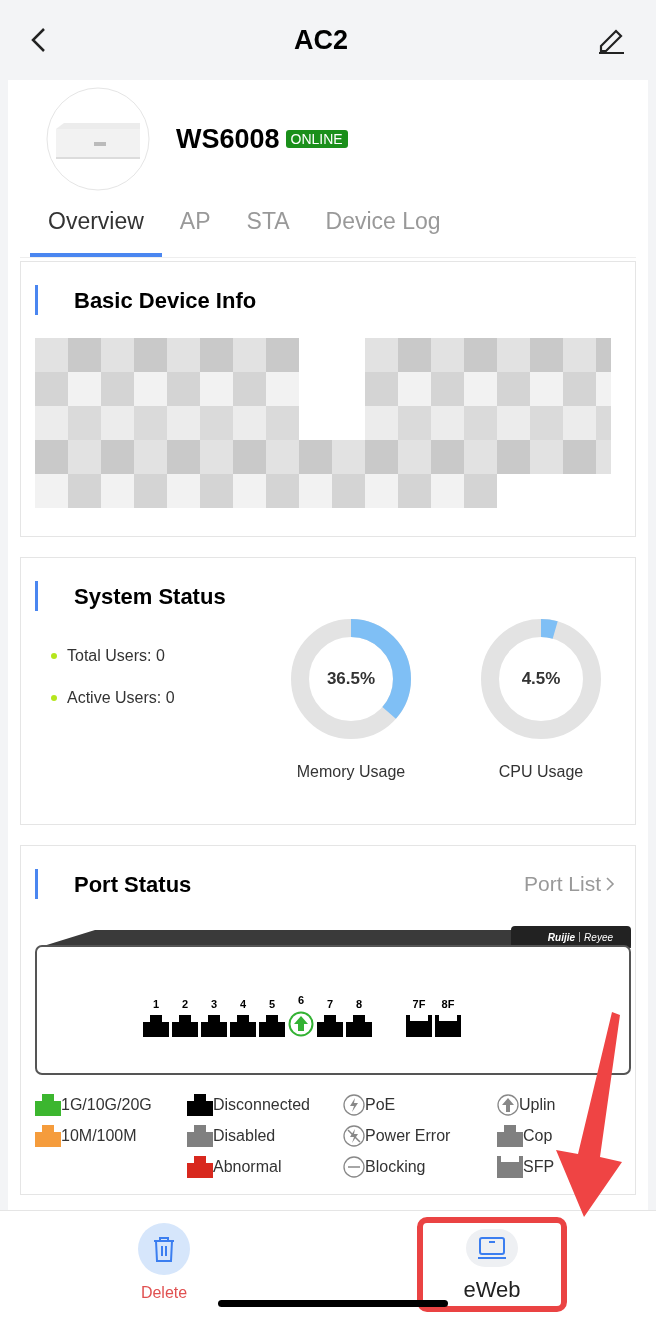 Image resolution: width=656 pixels, height=1325 pixels. What do you see at coordinates (383, 223) in the screenshot?
I see `tab: Device Log` at bounding box center [383, 223].